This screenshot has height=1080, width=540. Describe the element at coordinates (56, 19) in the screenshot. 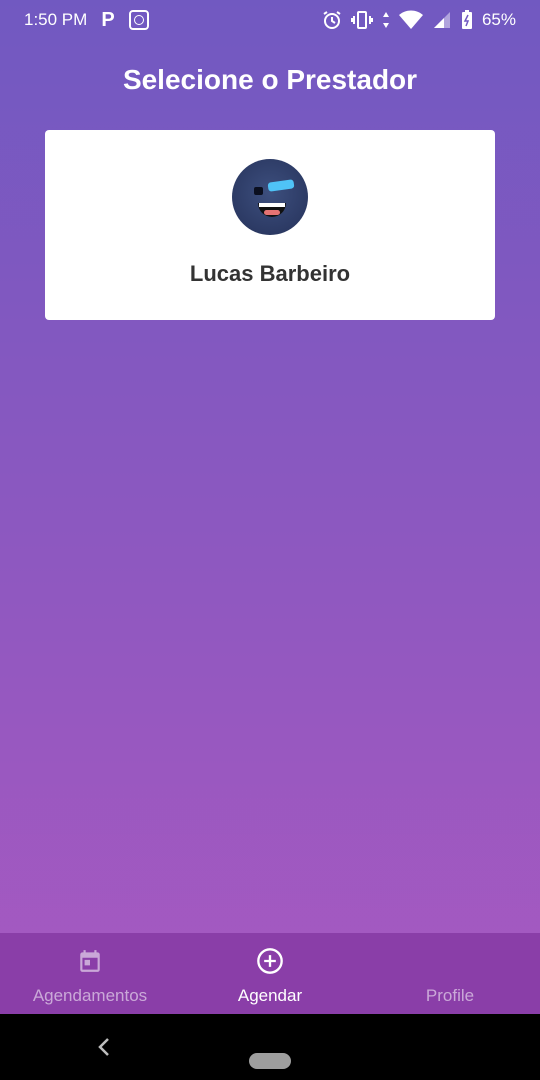

I see `status-time: 1:50 PM` at that location.